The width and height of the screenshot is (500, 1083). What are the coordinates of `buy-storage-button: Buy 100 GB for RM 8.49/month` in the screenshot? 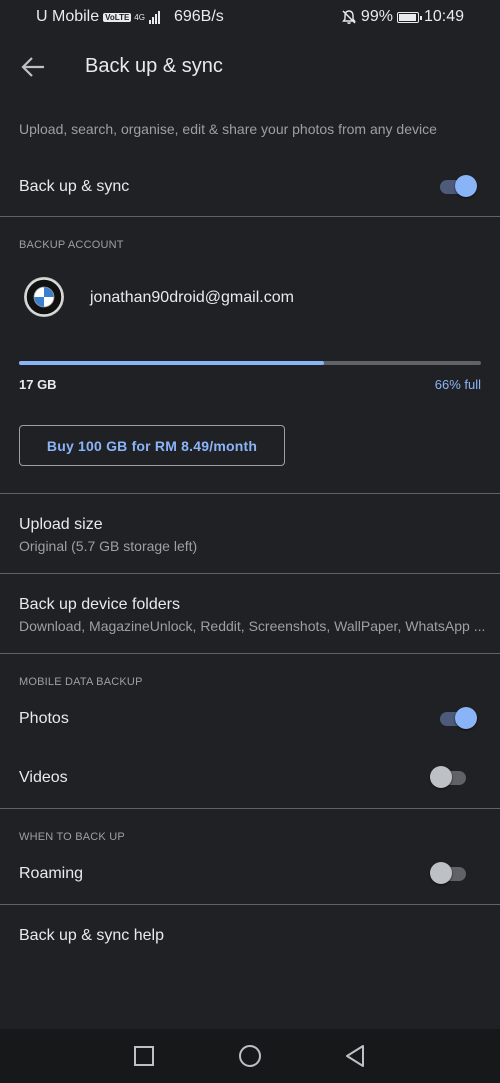 It's located at (152, 445).